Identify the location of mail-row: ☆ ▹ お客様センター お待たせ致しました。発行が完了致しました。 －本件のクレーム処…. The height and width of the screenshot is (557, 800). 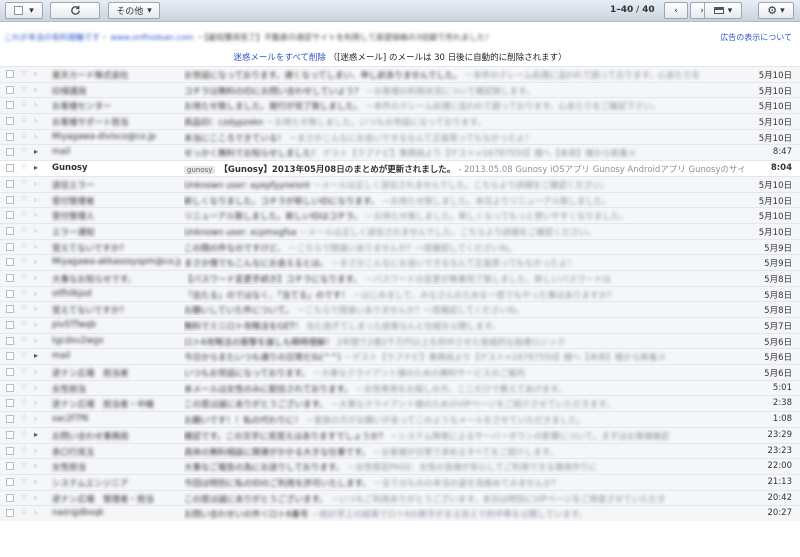
(400, 105).